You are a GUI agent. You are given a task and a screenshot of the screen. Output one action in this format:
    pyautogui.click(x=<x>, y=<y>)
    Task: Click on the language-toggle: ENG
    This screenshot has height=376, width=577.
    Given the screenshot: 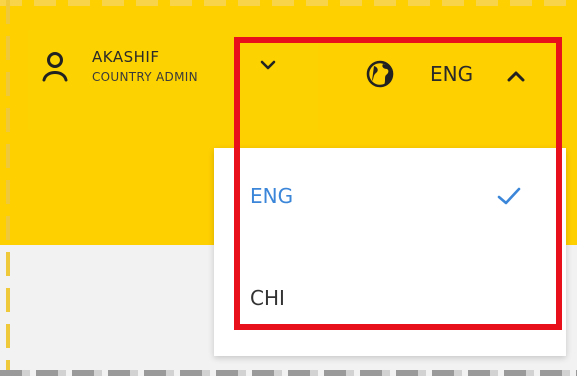 What is the action you would take?
    pyautogui.click(x=456, y=76)
    